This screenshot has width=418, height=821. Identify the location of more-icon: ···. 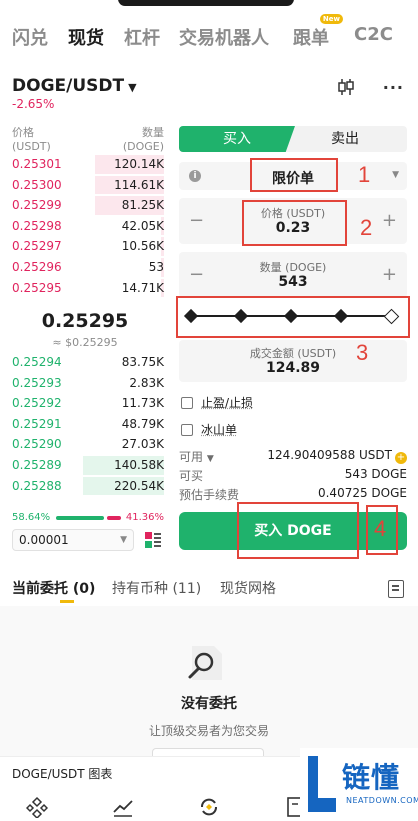
(393, 87).